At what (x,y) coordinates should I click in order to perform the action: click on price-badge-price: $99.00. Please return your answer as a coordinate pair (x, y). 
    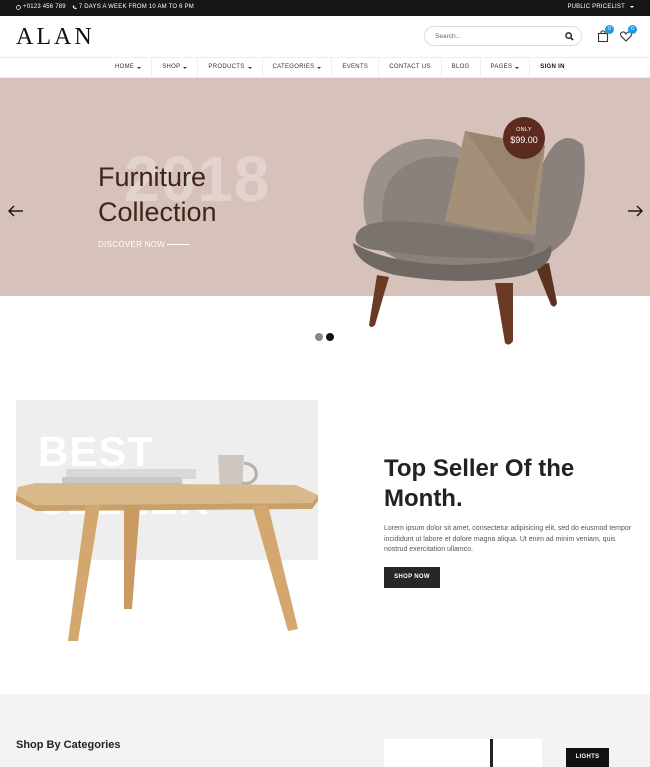
    Looking at the image, I should click on (524, 140).